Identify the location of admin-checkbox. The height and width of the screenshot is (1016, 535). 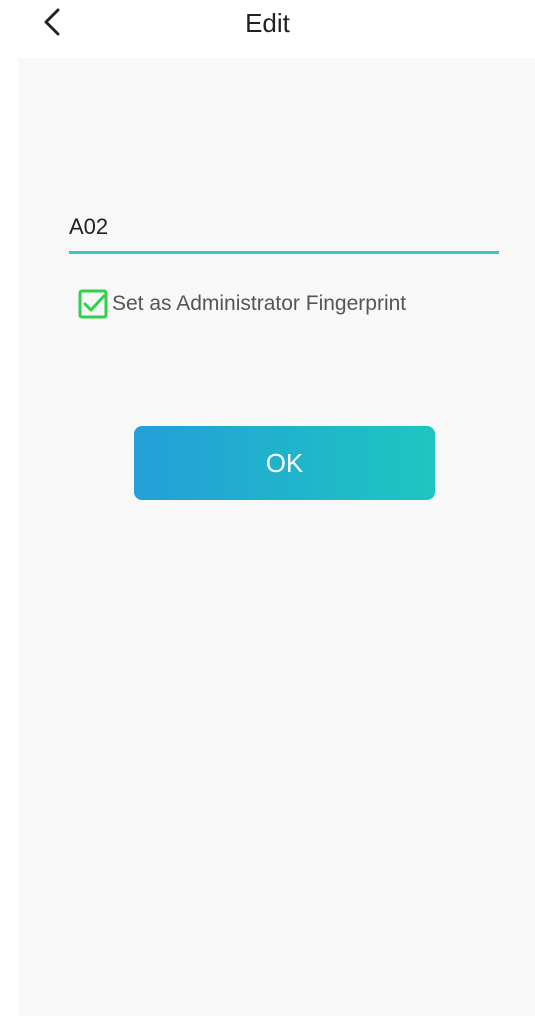
(93, 304).